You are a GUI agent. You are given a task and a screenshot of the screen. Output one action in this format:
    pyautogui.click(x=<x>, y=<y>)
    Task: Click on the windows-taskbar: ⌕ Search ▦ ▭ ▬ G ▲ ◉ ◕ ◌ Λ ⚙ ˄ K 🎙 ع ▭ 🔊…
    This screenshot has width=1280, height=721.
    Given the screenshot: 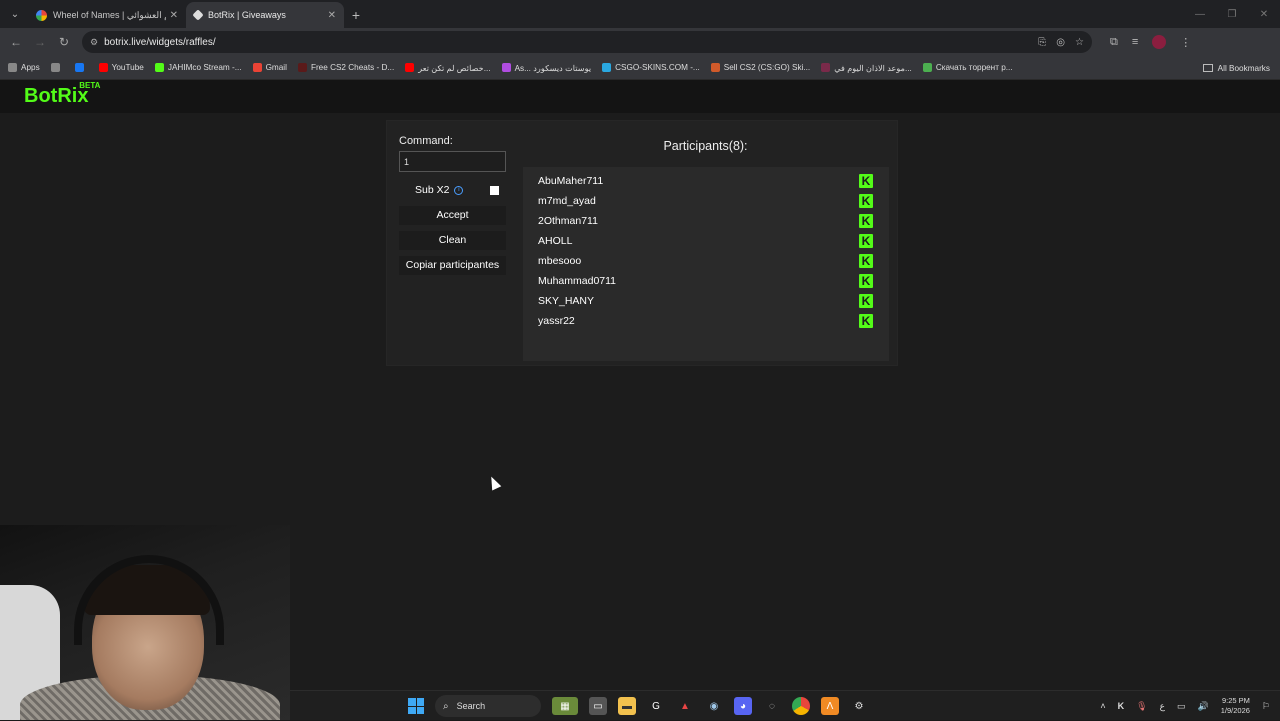 What is the action you would take?
    pyautogui.click(x=785, y=705)
    